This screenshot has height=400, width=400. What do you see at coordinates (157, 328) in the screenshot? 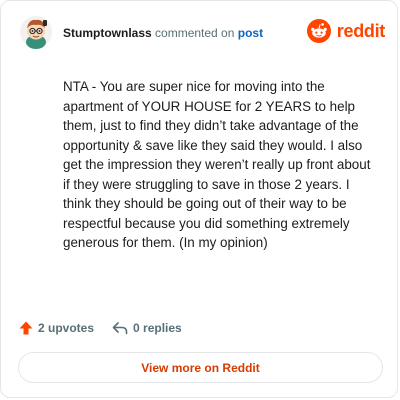
I see `replies-count: 0 replies` at bounding box center [157, 328].